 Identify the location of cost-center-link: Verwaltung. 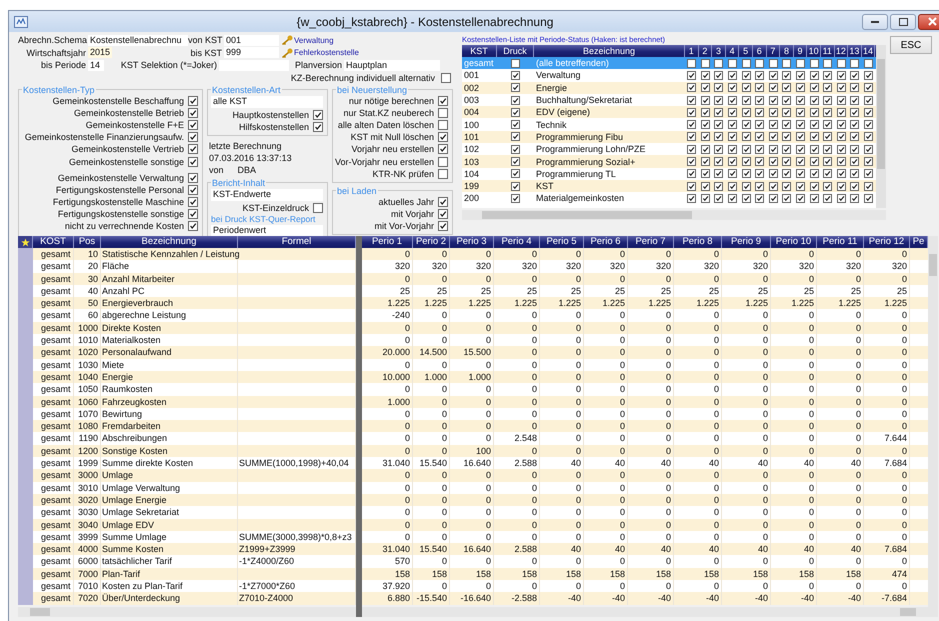
(314, 40).